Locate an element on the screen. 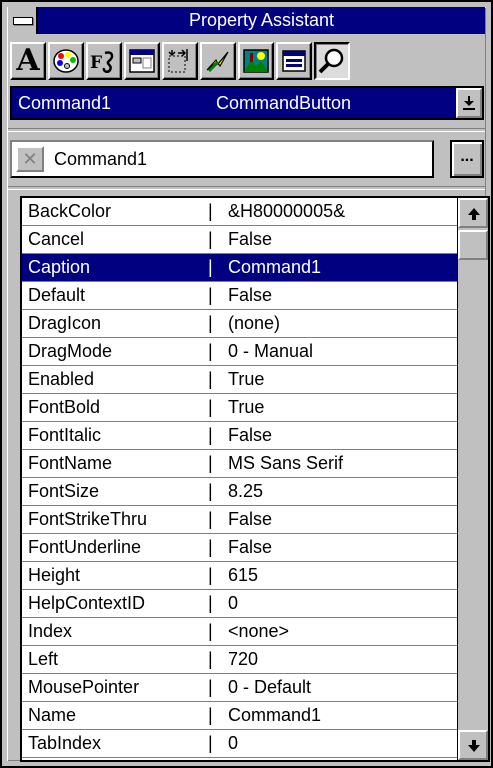  property-row: BackColor | &H80000005& is located at coordinates (240, 212).